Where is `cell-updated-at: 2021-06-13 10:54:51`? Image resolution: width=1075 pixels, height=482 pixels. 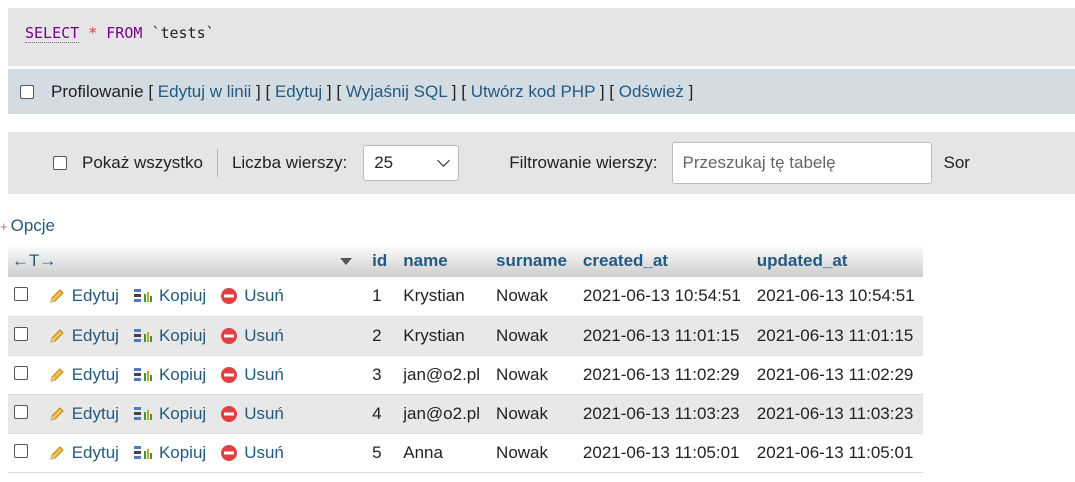
cell-updated-at: 2021-06-13 10:54:51 is located at coordinates (835, 297).